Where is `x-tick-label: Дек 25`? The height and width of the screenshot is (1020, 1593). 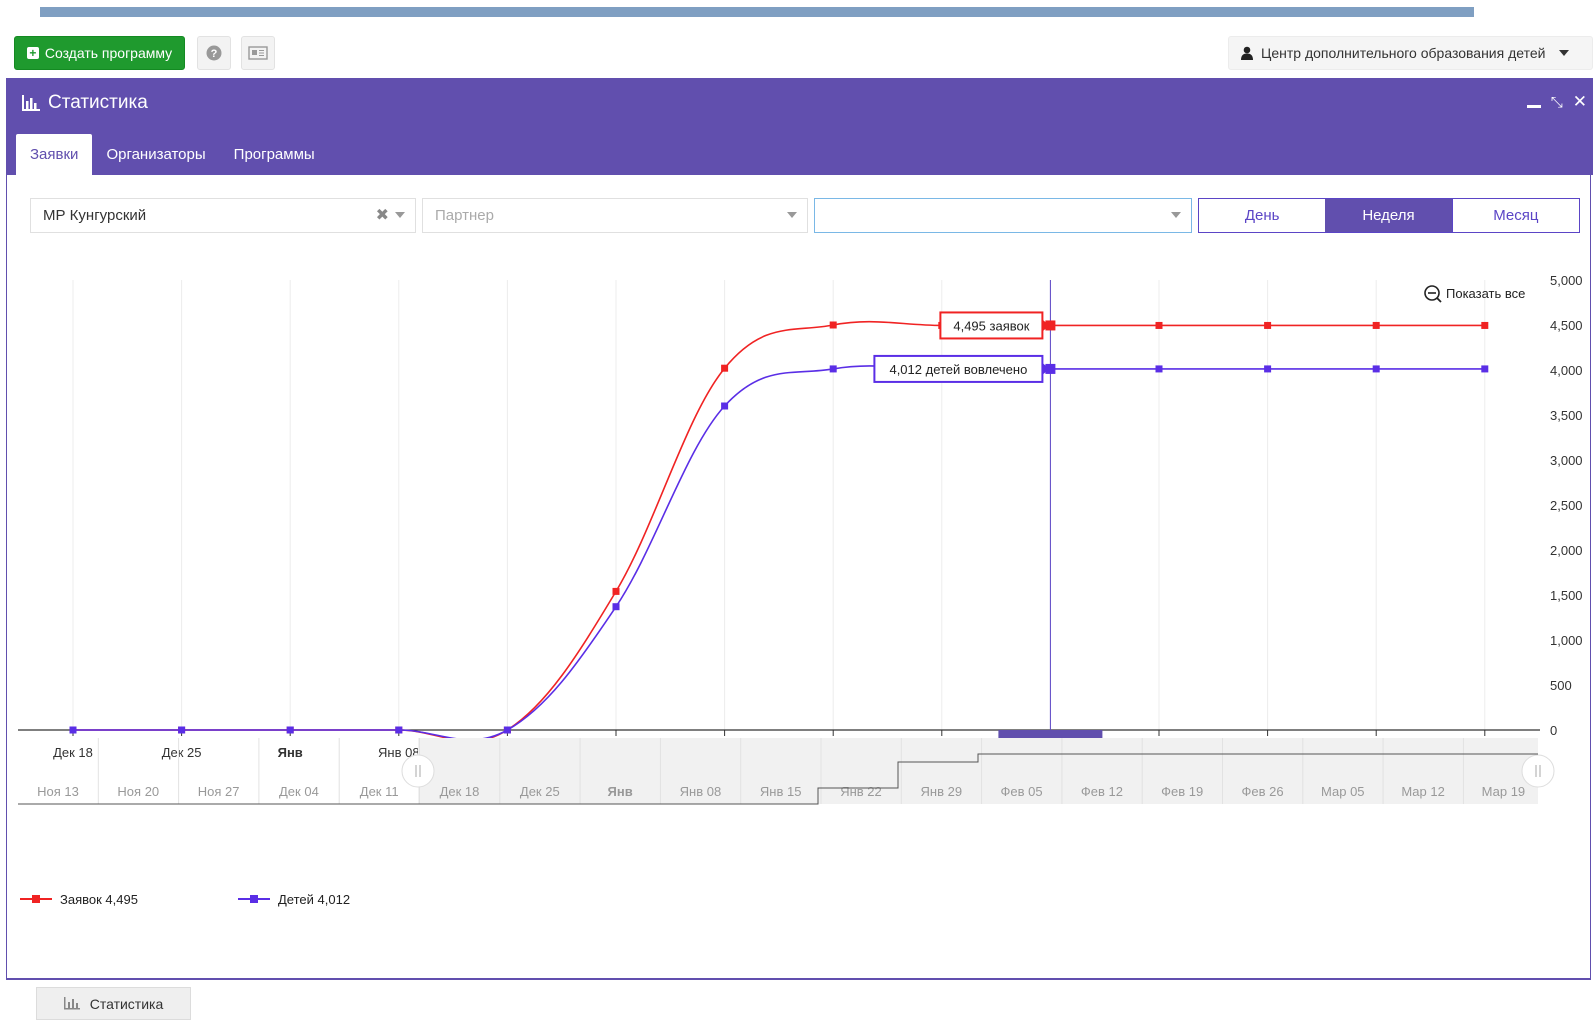
x-tick-label: Дек 25 is located at coordinates (182, 752).